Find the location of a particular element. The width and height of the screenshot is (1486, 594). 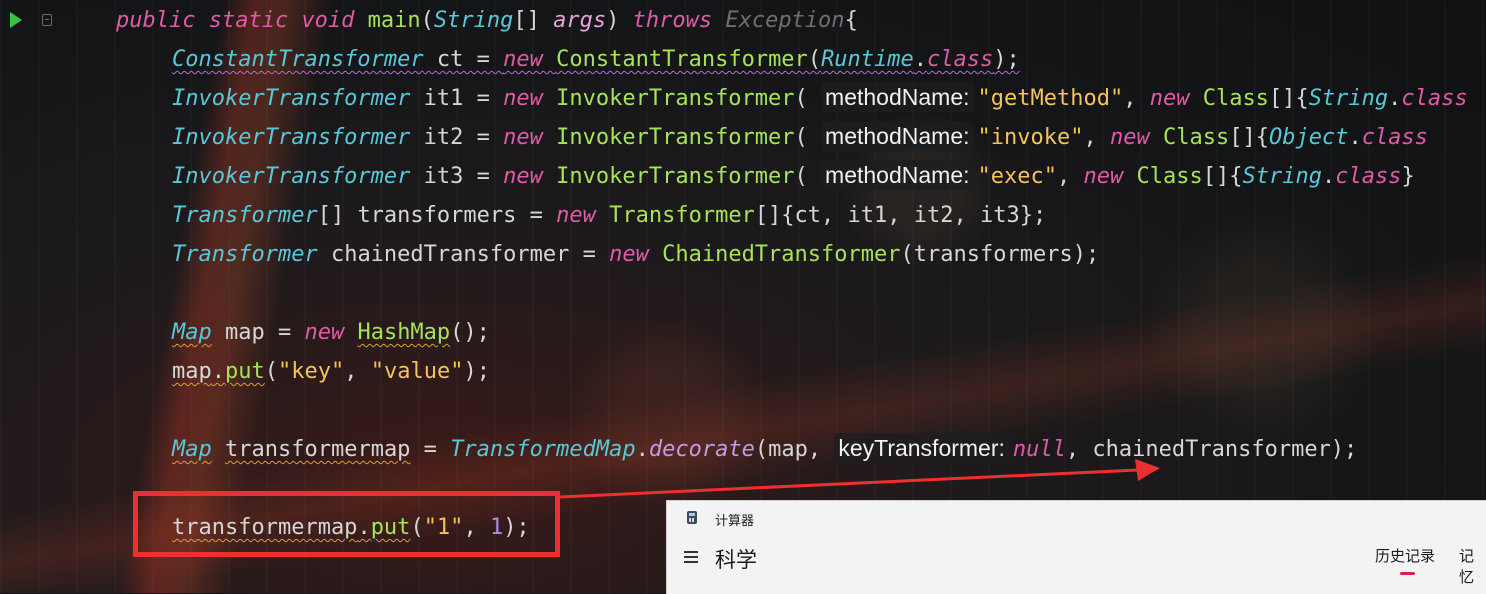

calculator-window: 计算器 科学 历史记录 记忆 is located at coordinates (1076, 547).